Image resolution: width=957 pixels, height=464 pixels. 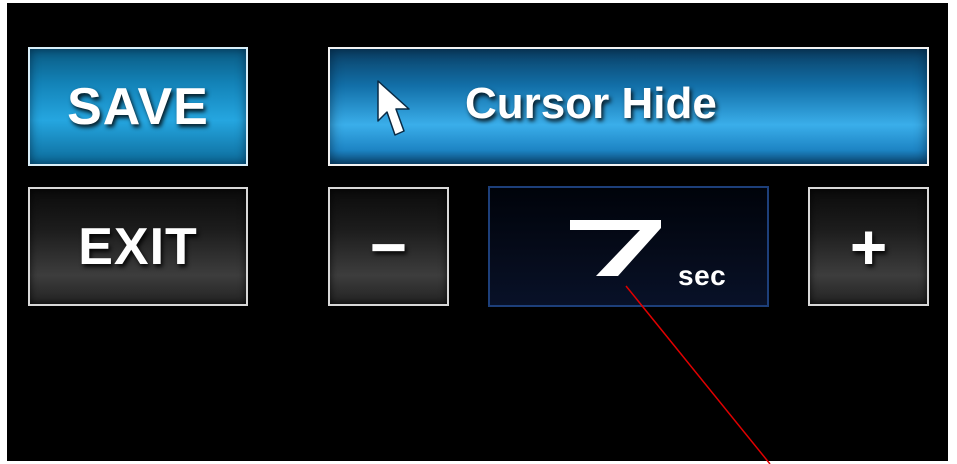 I want to click on increase-button: +, so click(x=868, y=246).